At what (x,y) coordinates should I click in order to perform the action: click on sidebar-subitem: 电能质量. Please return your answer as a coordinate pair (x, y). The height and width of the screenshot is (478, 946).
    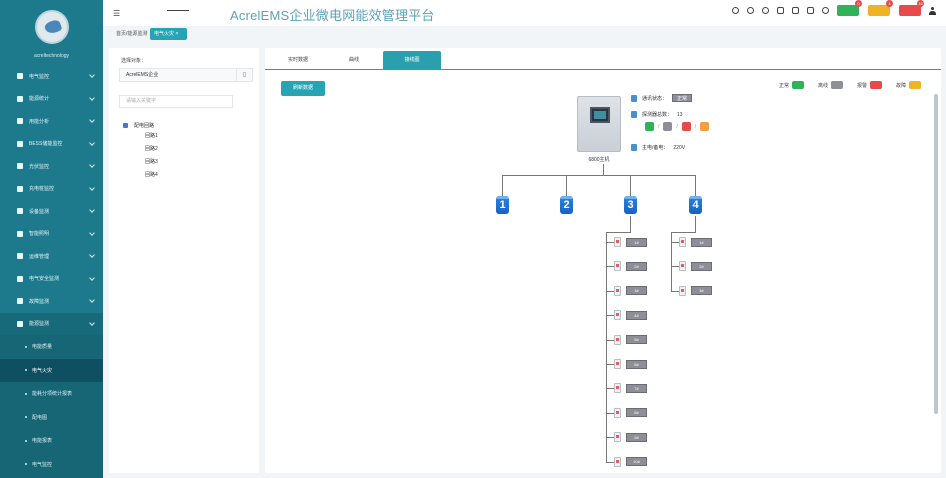
    Looking at the image, I should click on (51, 347).